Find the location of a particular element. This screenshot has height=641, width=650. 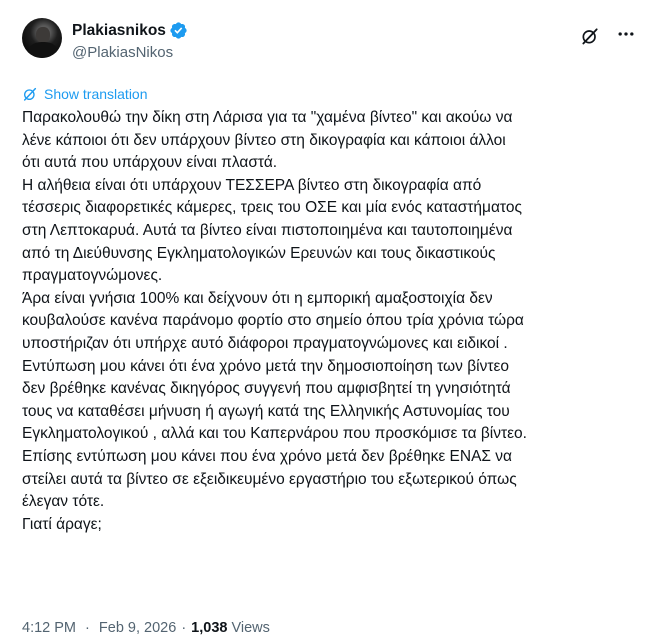

views-count: 1,038 is located at coordinates (209, 628).